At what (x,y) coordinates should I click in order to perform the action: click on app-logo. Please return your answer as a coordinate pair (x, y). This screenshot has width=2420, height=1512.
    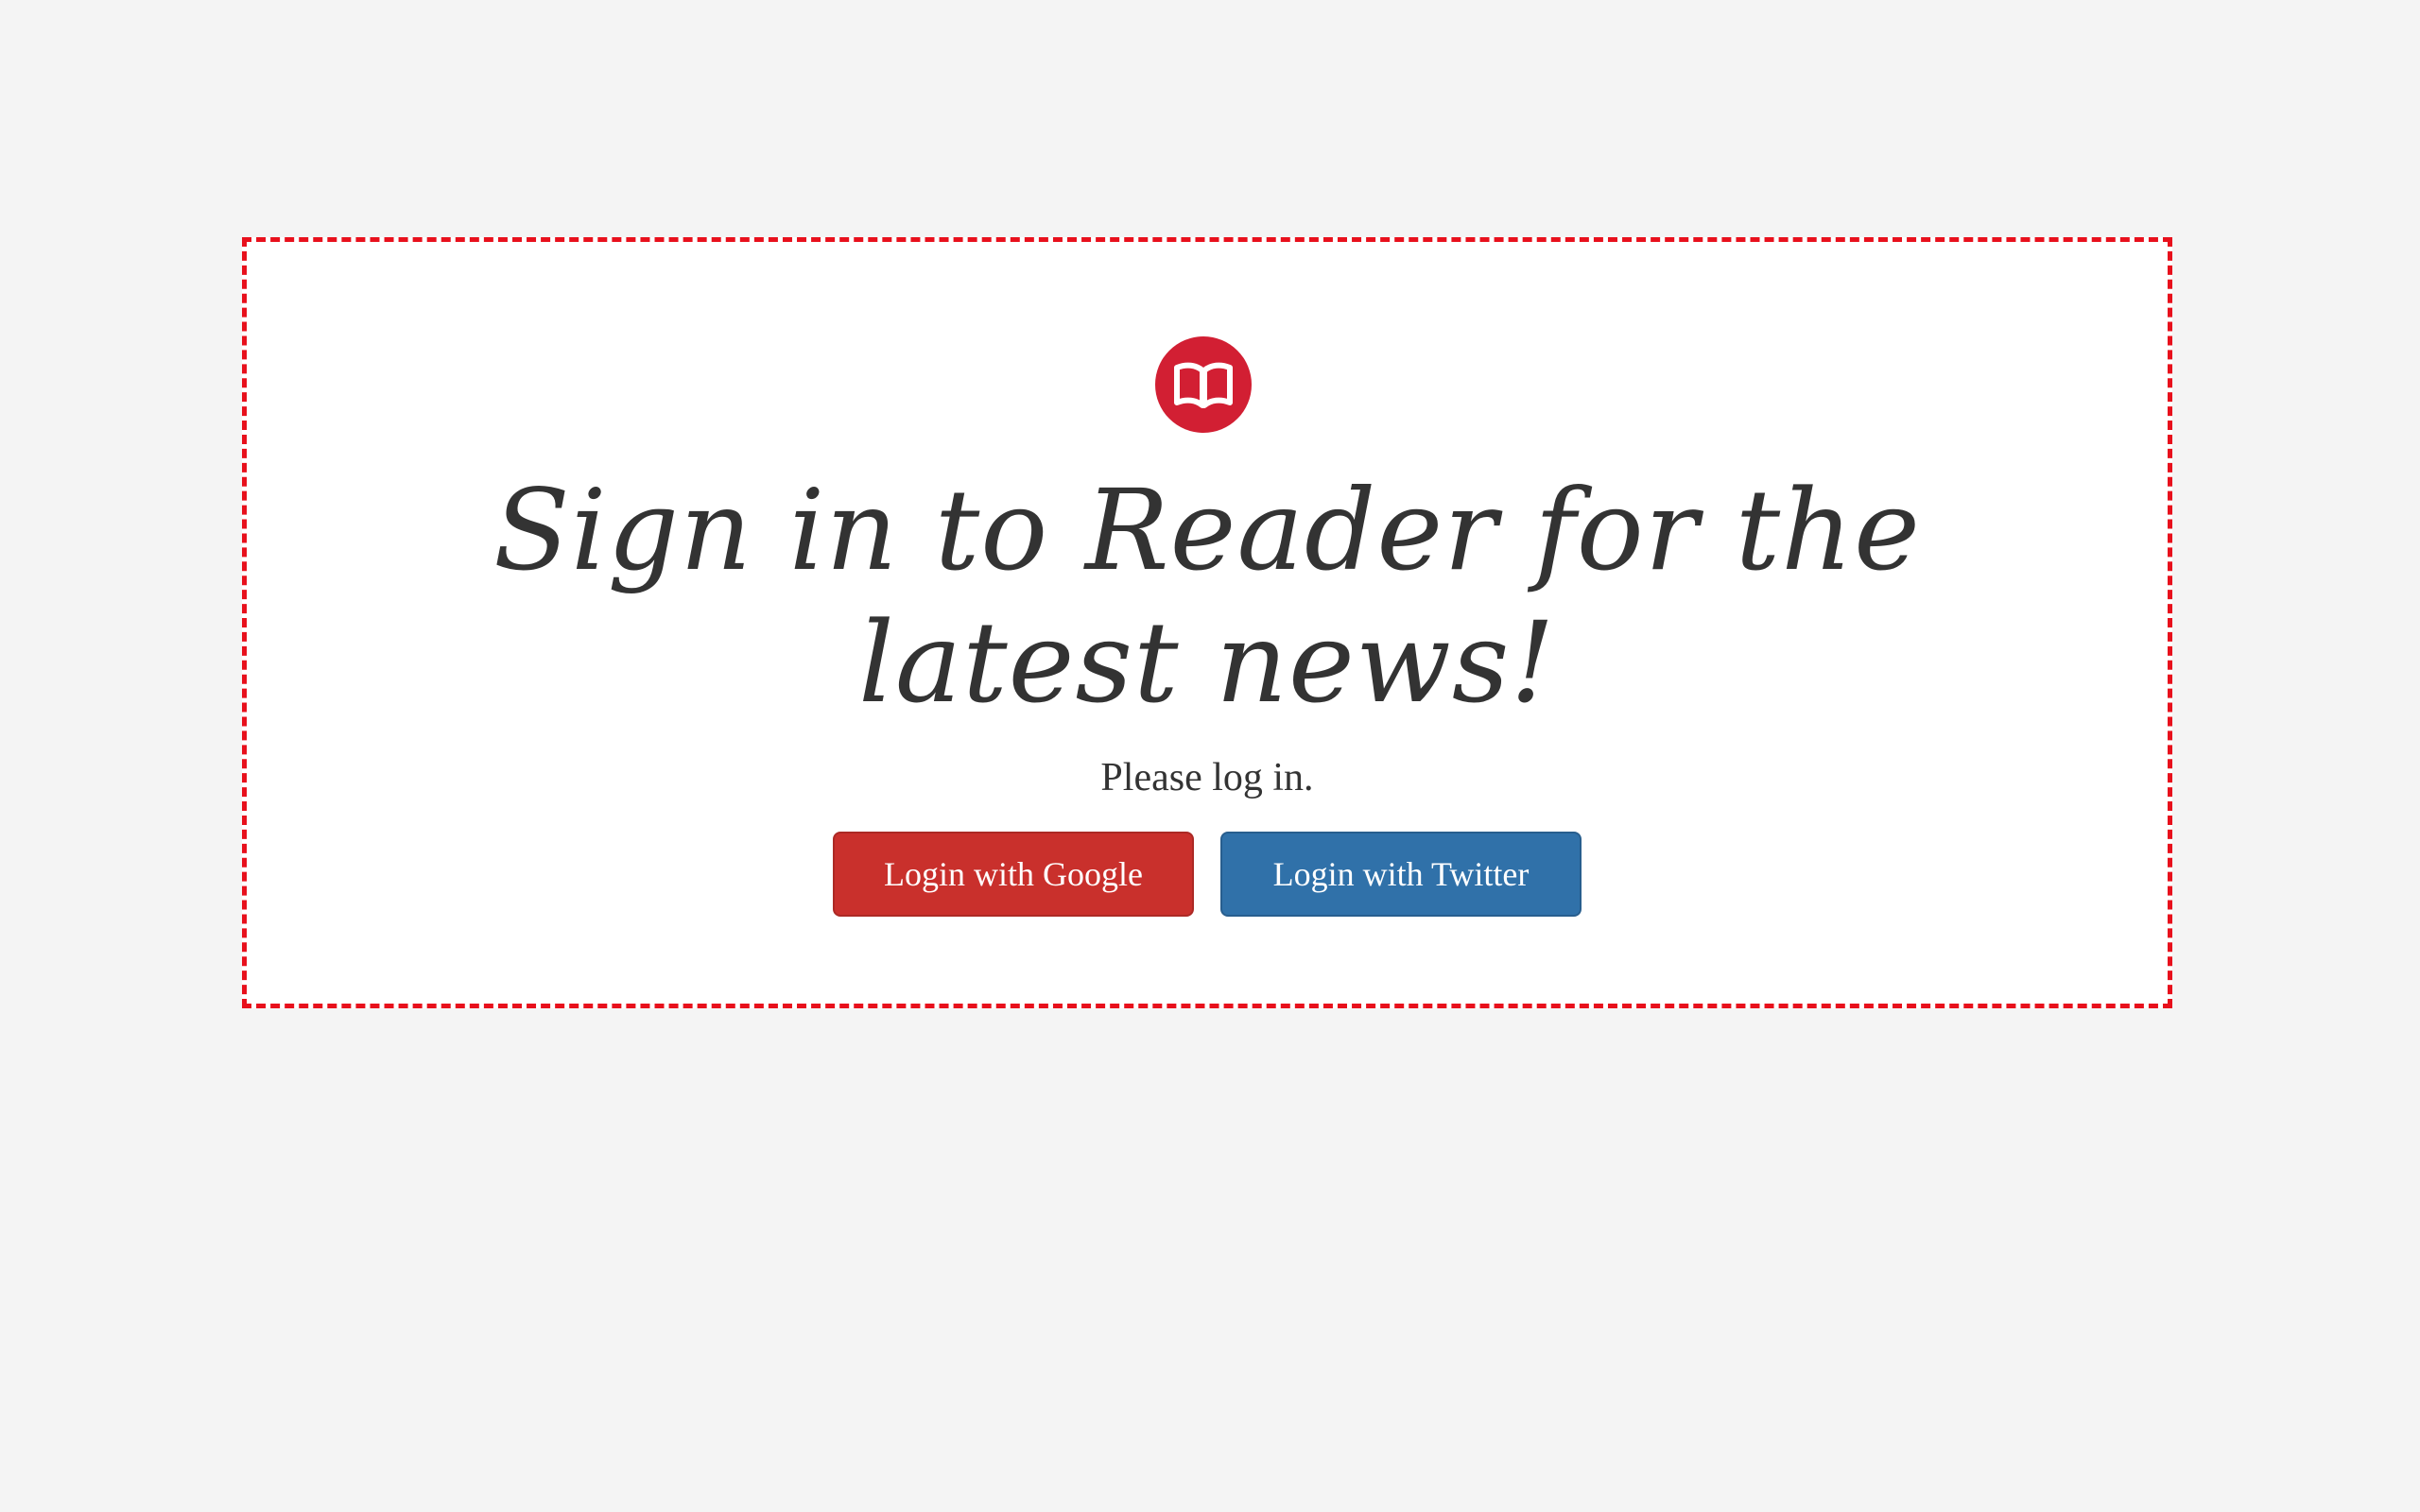
    Looking at the image, I should click on (1203, 384).